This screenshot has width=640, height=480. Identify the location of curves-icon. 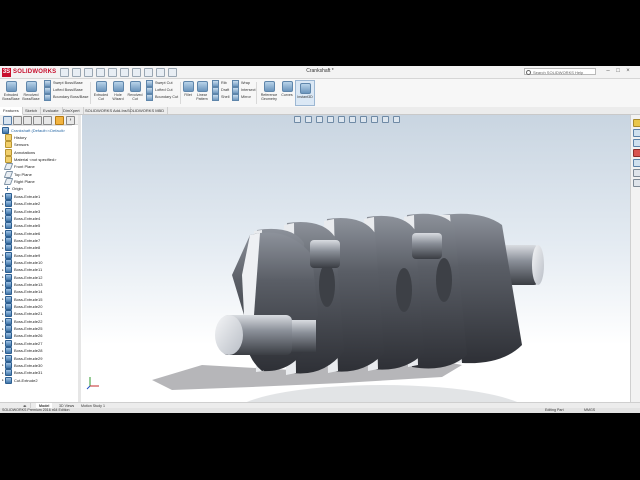
(287, 86).